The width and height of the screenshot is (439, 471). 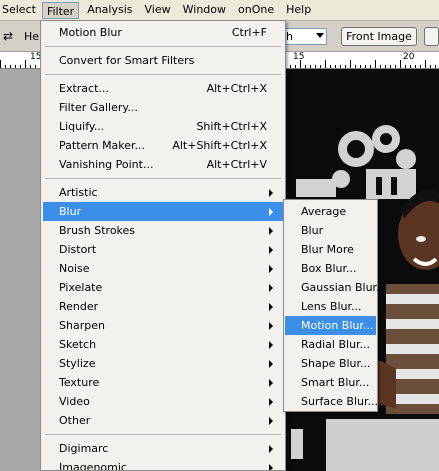 I want to click on menu-item-shortcut: Ctrl+F, so click(x=249, y=32).